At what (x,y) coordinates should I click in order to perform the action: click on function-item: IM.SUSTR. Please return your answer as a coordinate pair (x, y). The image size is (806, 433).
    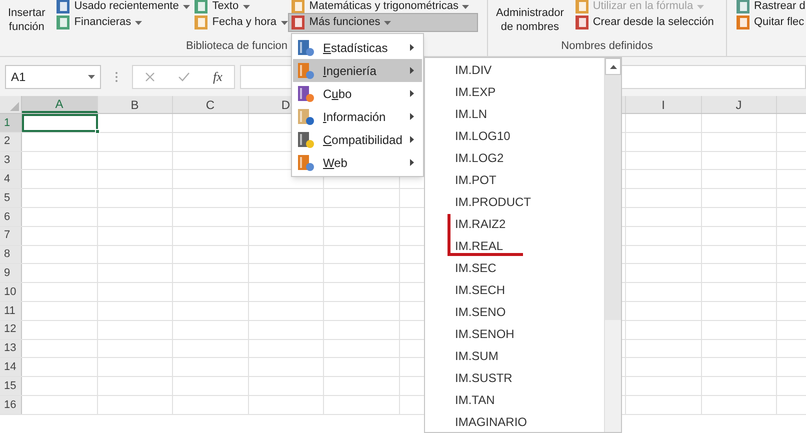
    Looking at the image, I should click on (514, 378).